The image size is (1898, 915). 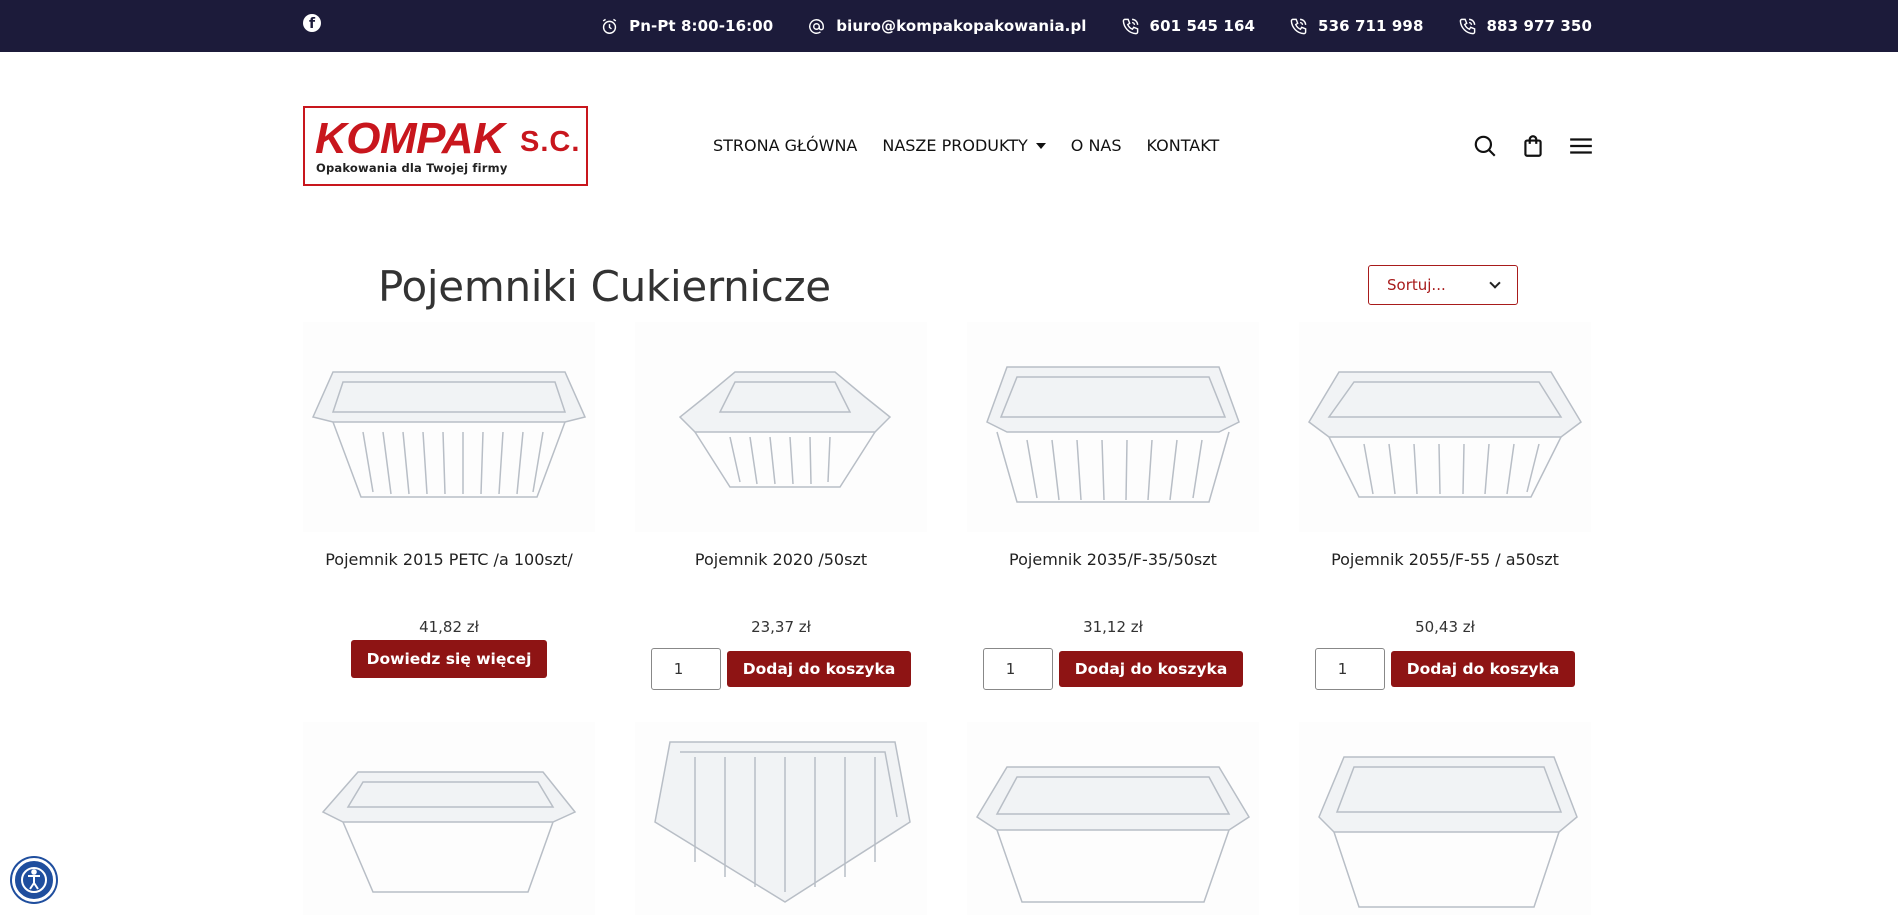 What do you see at coordinates (1113, 627) in the screenshot?
I see `product-price: 31,12 zł` at bounding box center [1113, 627].